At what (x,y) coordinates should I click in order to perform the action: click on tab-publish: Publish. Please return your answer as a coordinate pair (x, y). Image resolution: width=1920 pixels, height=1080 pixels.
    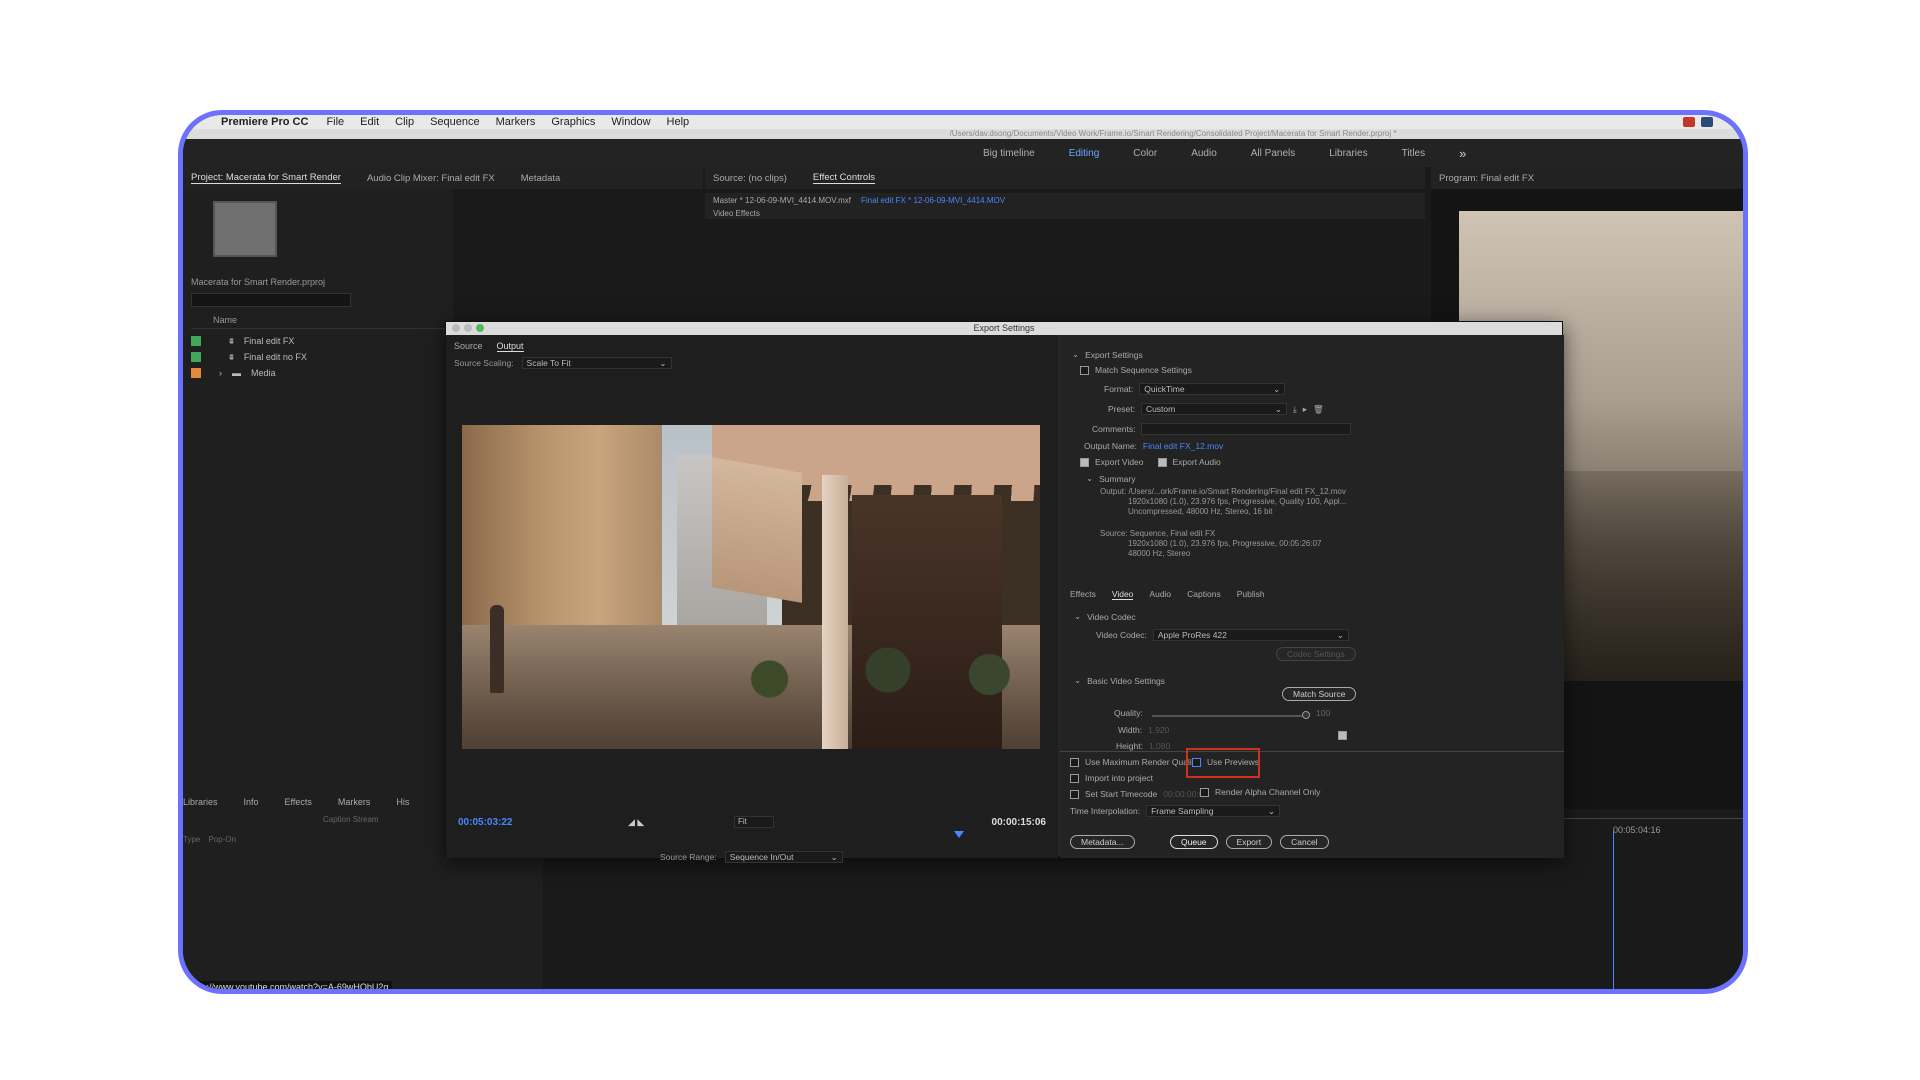
    Looking at the image, I should click on (1251, 594).